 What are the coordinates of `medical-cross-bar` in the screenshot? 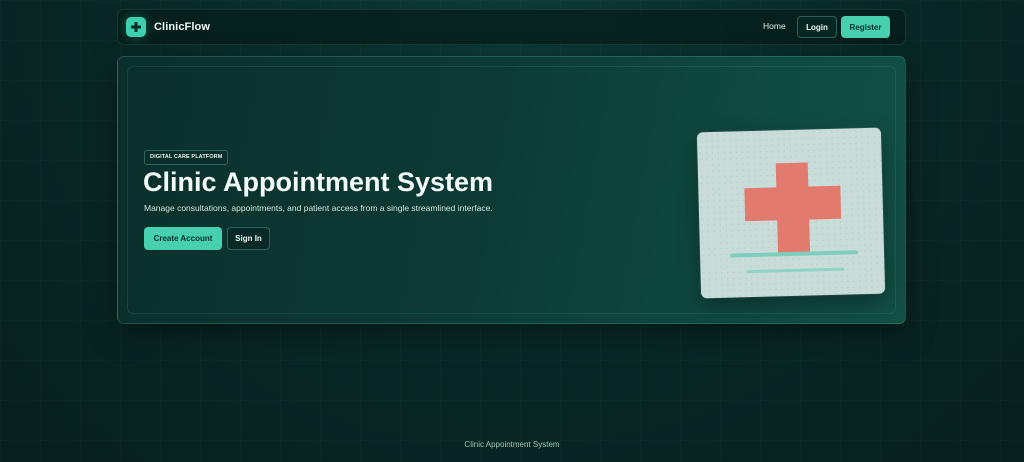 It's located at (793, 203).